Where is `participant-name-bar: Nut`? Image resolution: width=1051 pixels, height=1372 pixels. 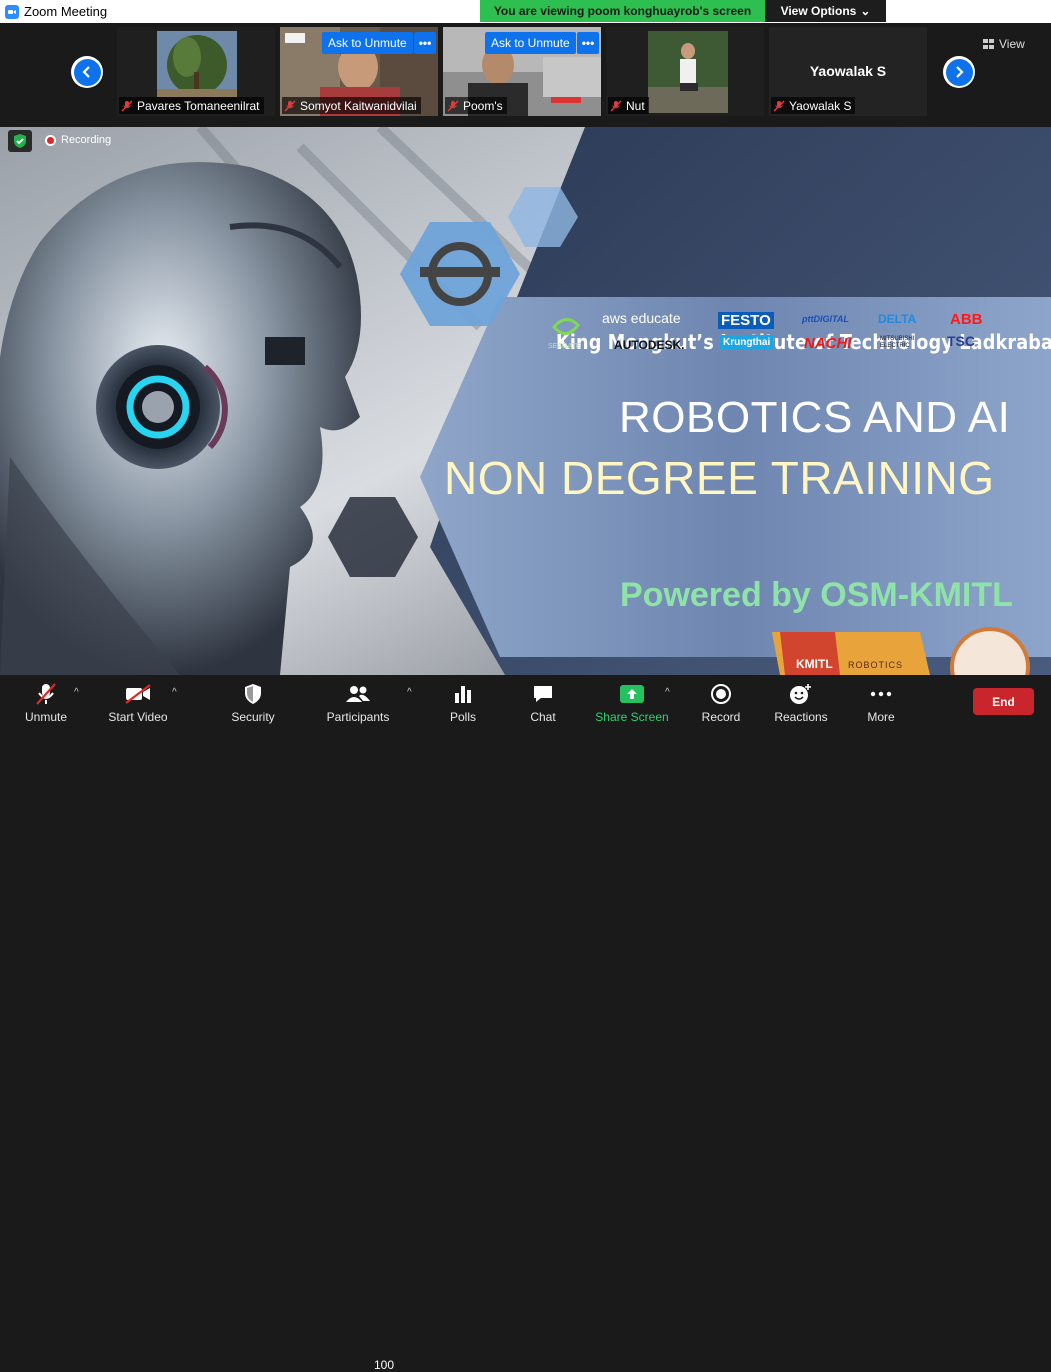
participant-name-bar: Nut is located at coordinates (628, 105).